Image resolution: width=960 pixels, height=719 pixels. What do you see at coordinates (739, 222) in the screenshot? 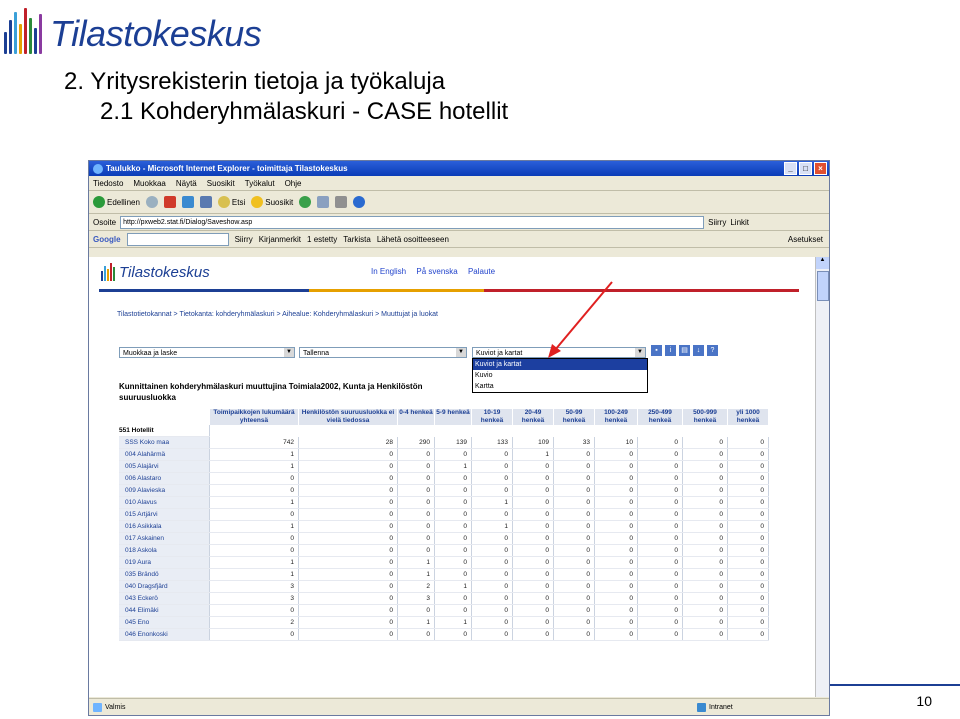
I see `links-label: Linkit` at bounding box center [739, 222].